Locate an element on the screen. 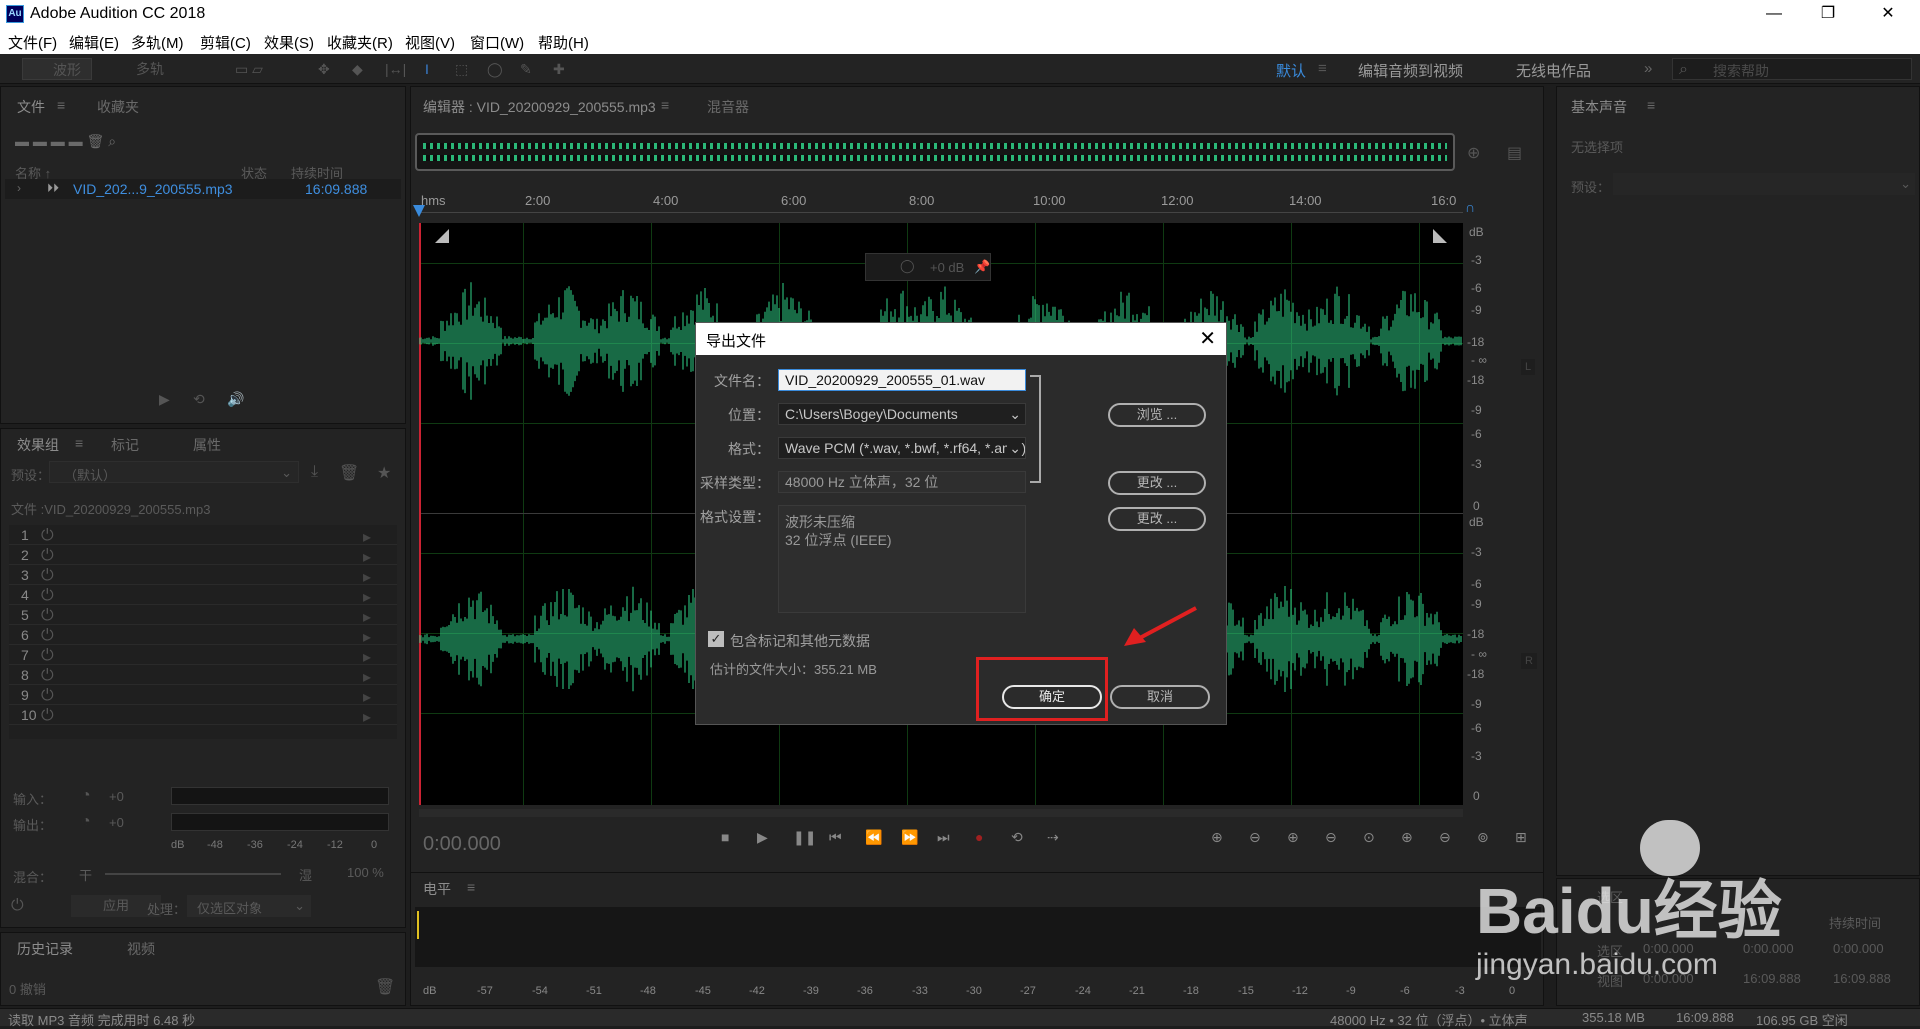  metadata-checkbox: ✓ is located at coordinates (716, 639).